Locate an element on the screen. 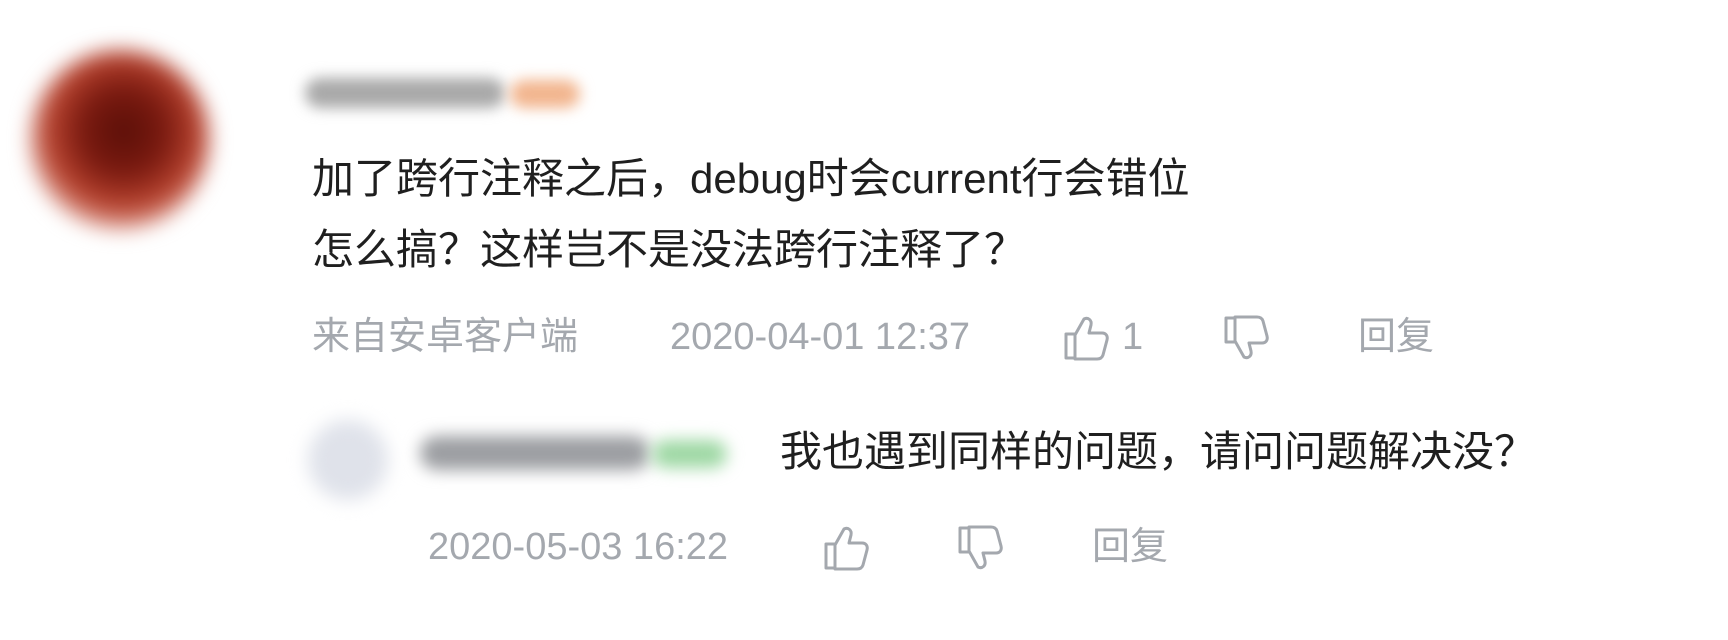 The height and width of the screenshot is (640, 1728). comment-like-button: 1 is located at coordinates (1102, 337).